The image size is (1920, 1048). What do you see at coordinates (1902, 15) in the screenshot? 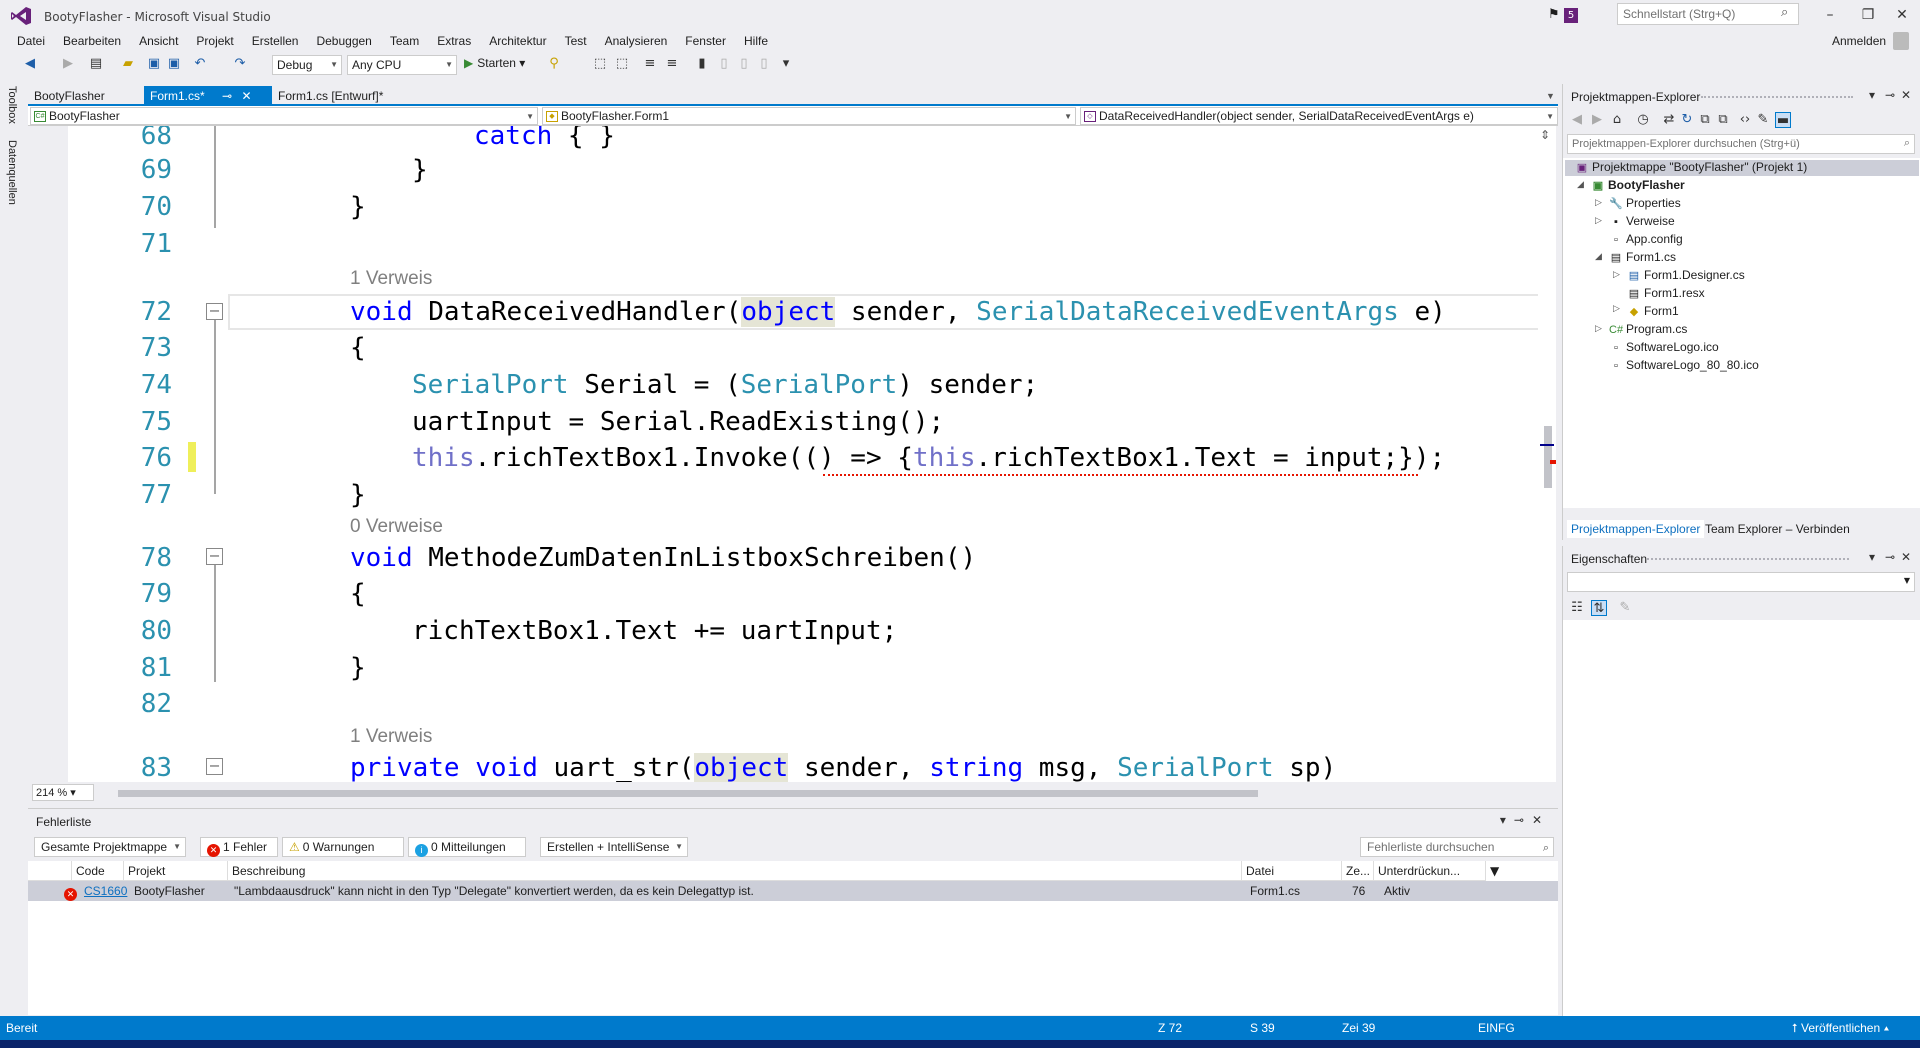
I see `close-window-button: ✕` at bounding box center [1902, 15].